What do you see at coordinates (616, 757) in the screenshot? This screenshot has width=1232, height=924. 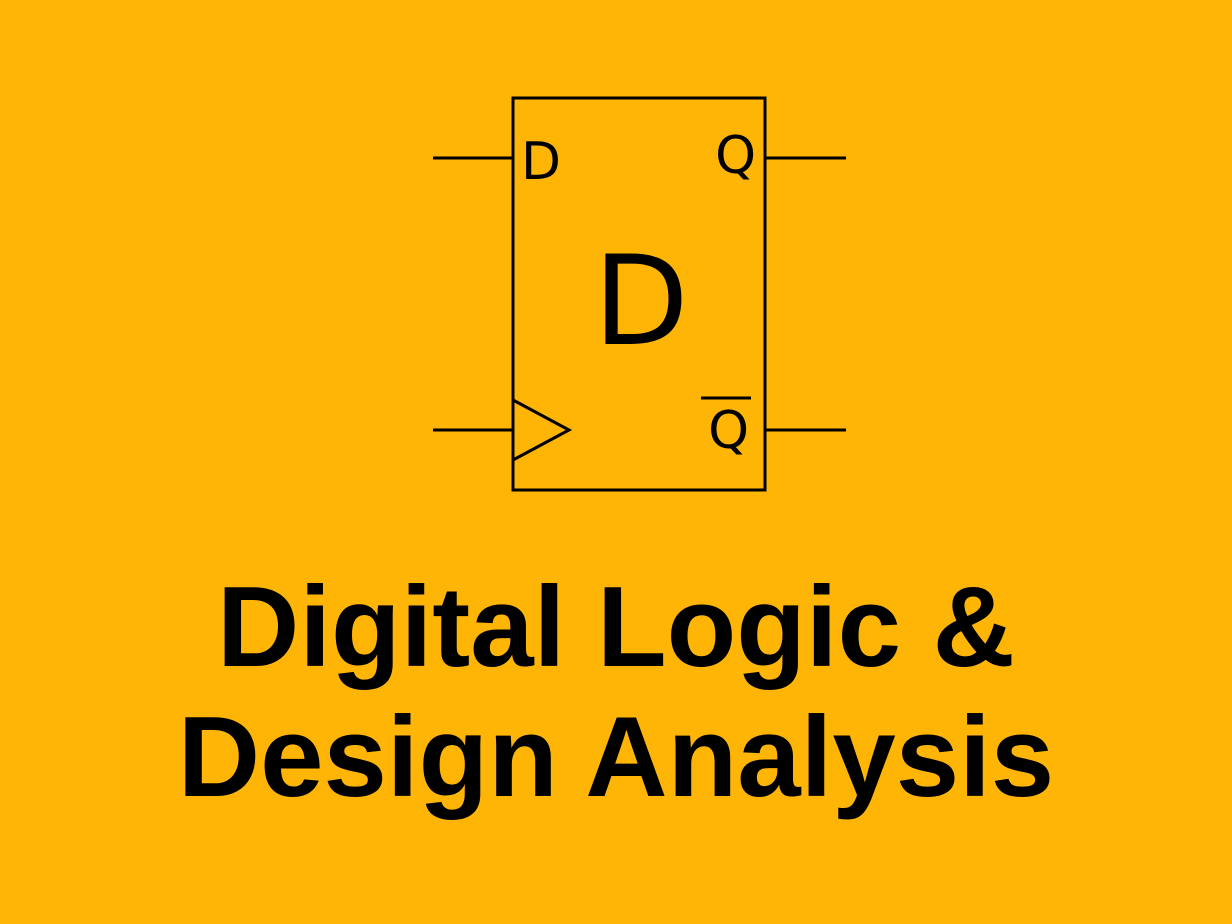 I see `page-title-line-2: Design Analysis` at bounding box center [616, 757].